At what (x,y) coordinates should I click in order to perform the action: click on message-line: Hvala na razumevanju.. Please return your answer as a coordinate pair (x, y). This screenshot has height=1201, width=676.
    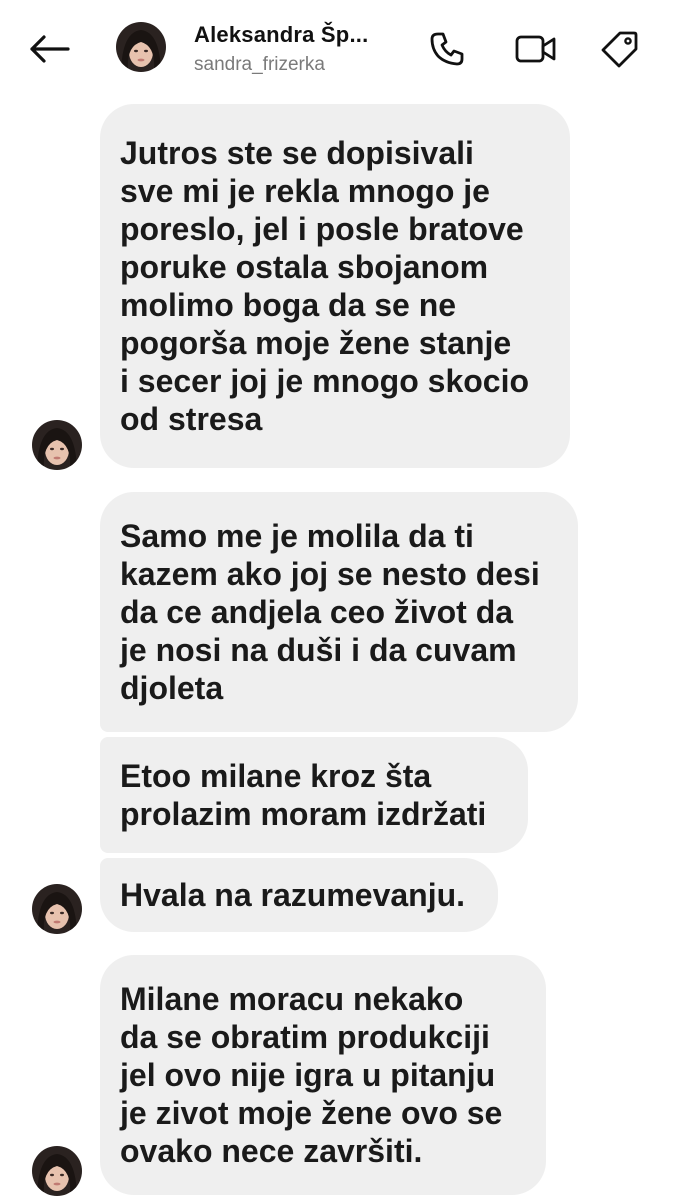
    Looking at the image, I should click on (293, 895).